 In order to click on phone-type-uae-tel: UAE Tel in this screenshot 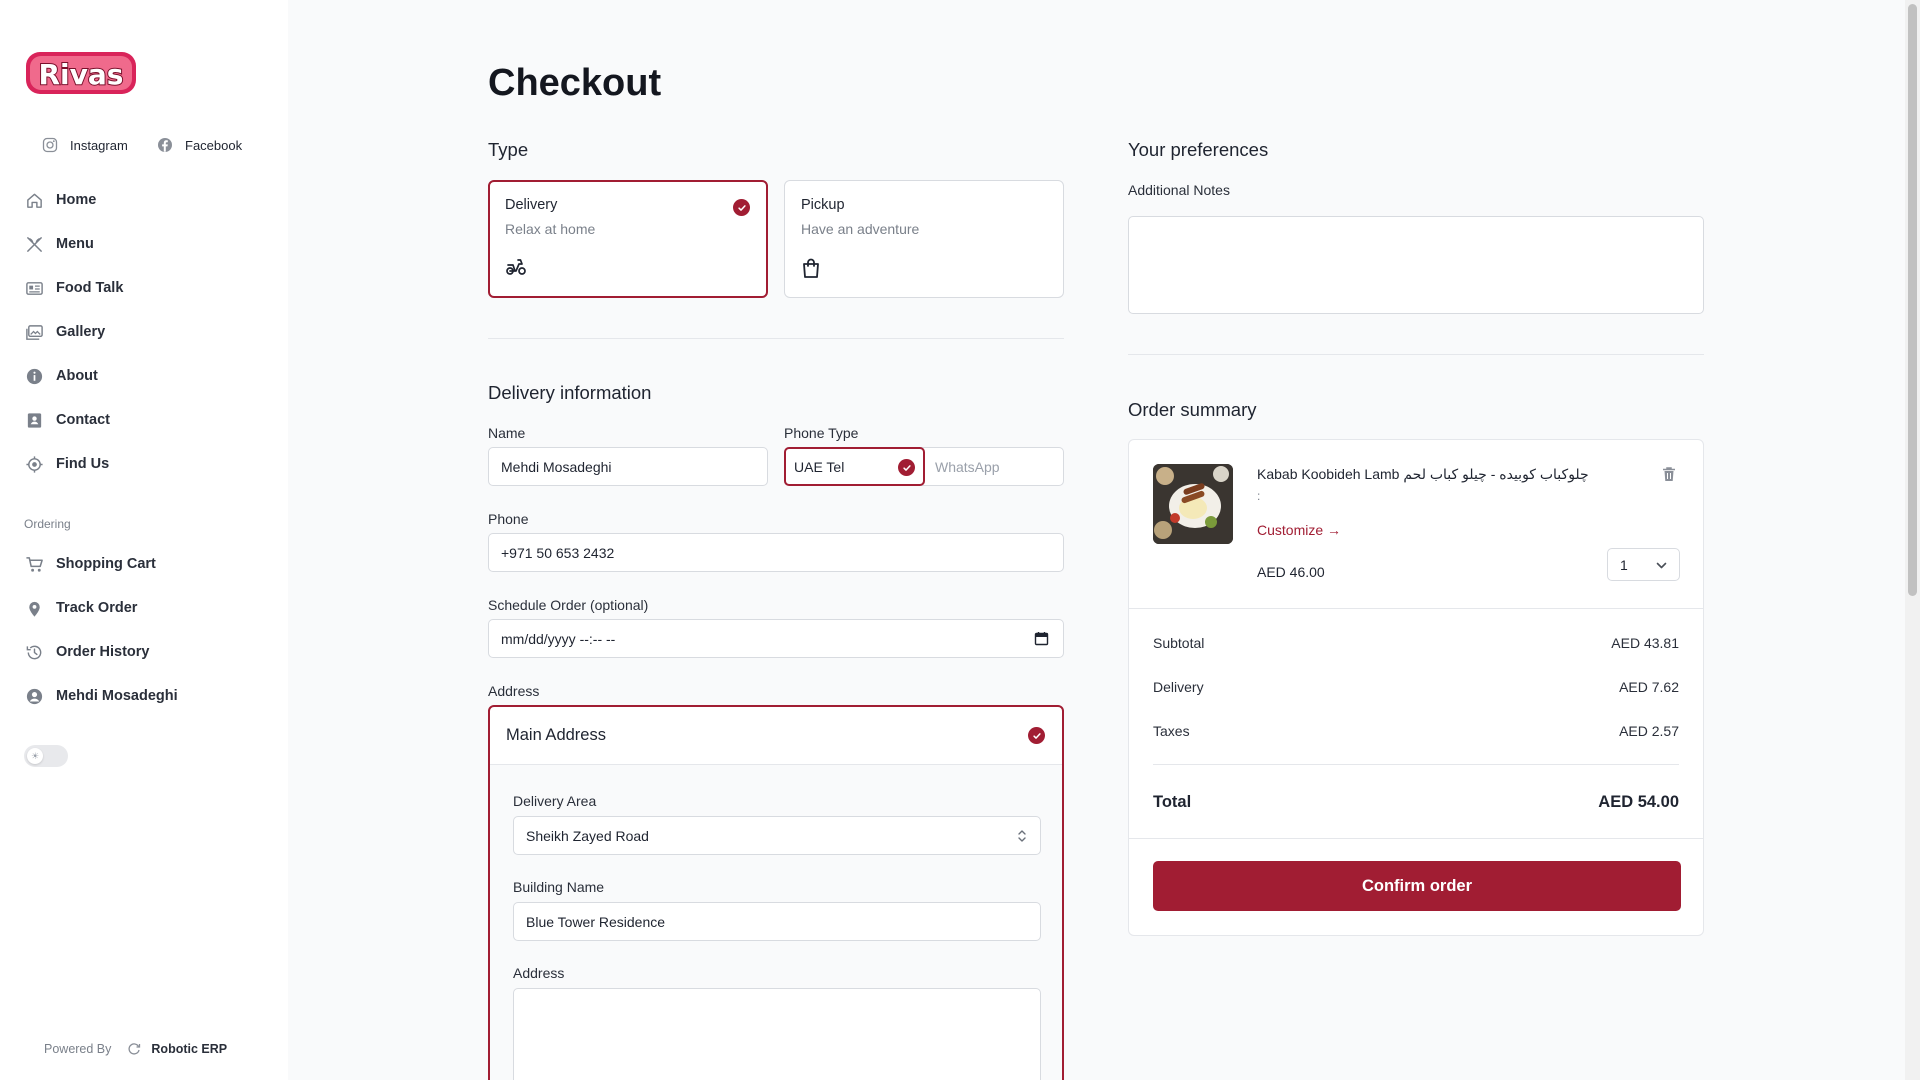, I will do `click(854, 466)`.